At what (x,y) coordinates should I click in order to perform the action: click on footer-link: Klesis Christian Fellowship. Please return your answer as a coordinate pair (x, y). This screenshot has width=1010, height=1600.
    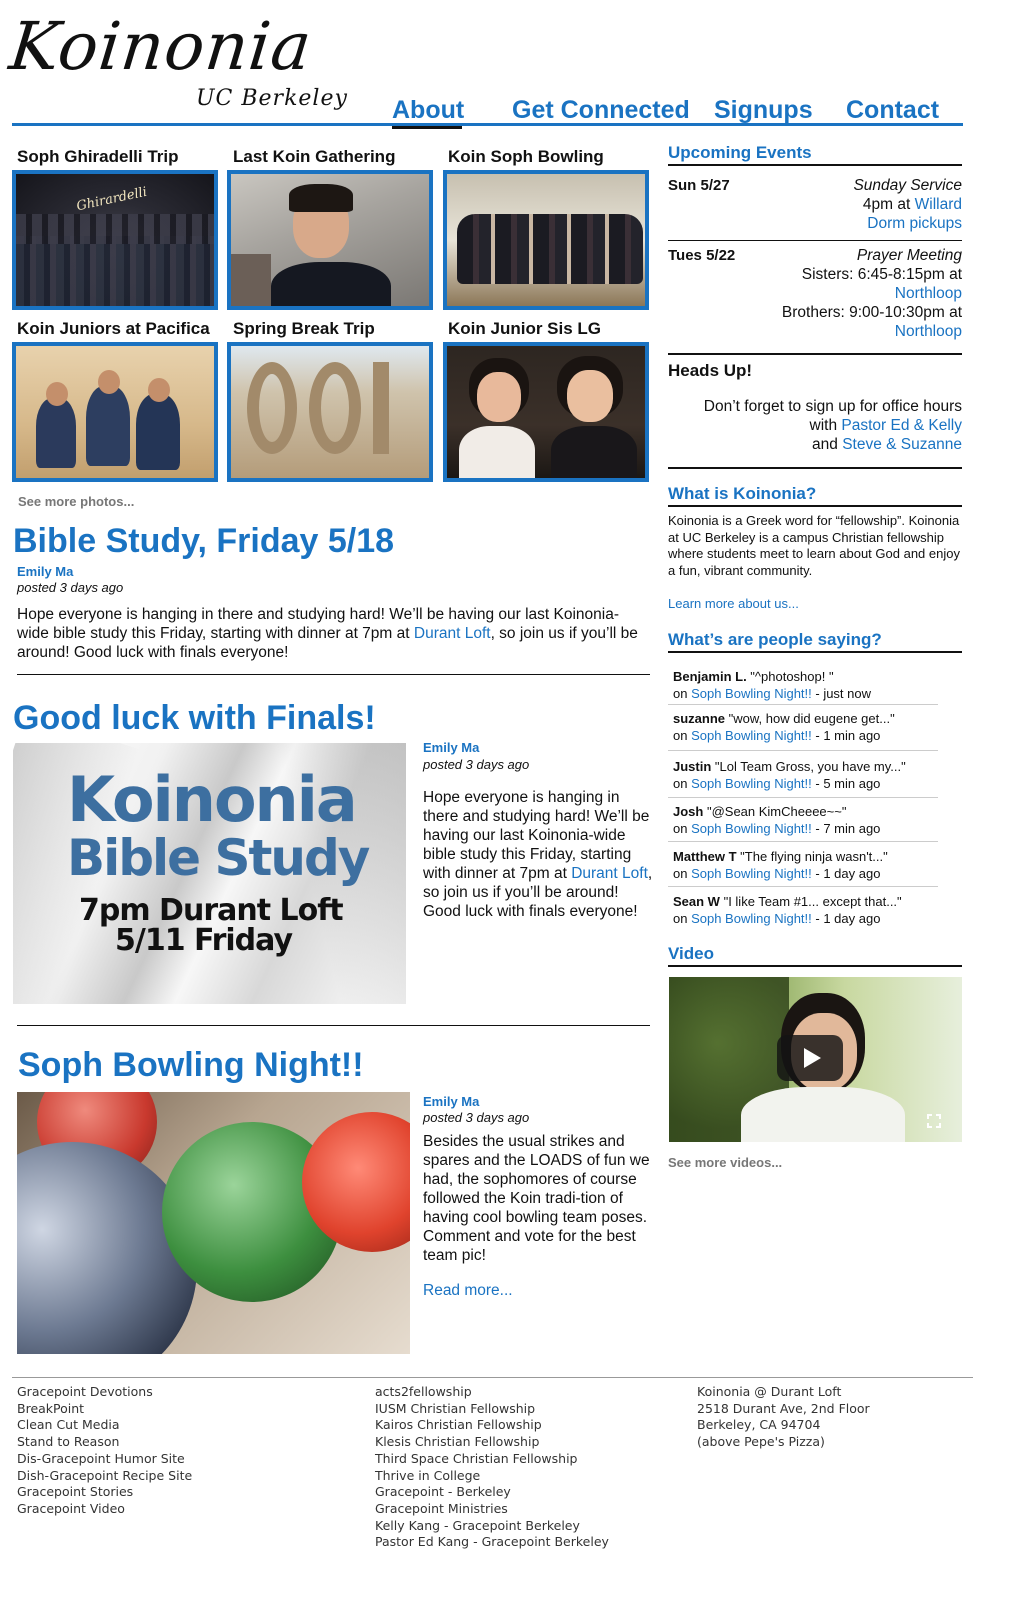
    Looking at the image, I should click on (525, 1442).